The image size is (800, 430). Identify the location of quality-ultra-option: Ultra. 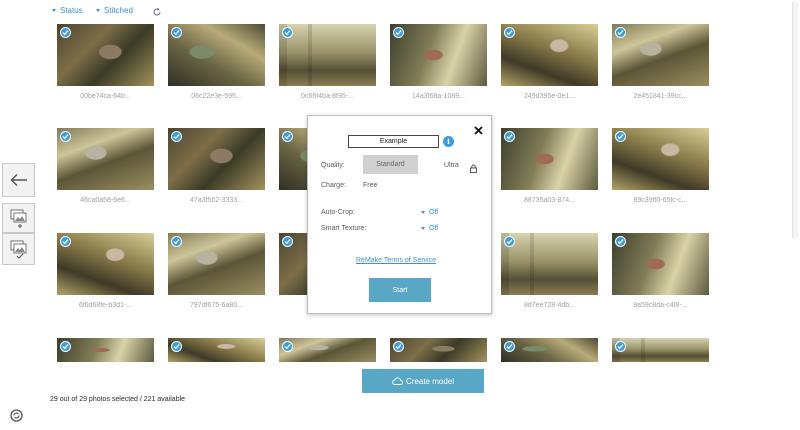
(451, 165).